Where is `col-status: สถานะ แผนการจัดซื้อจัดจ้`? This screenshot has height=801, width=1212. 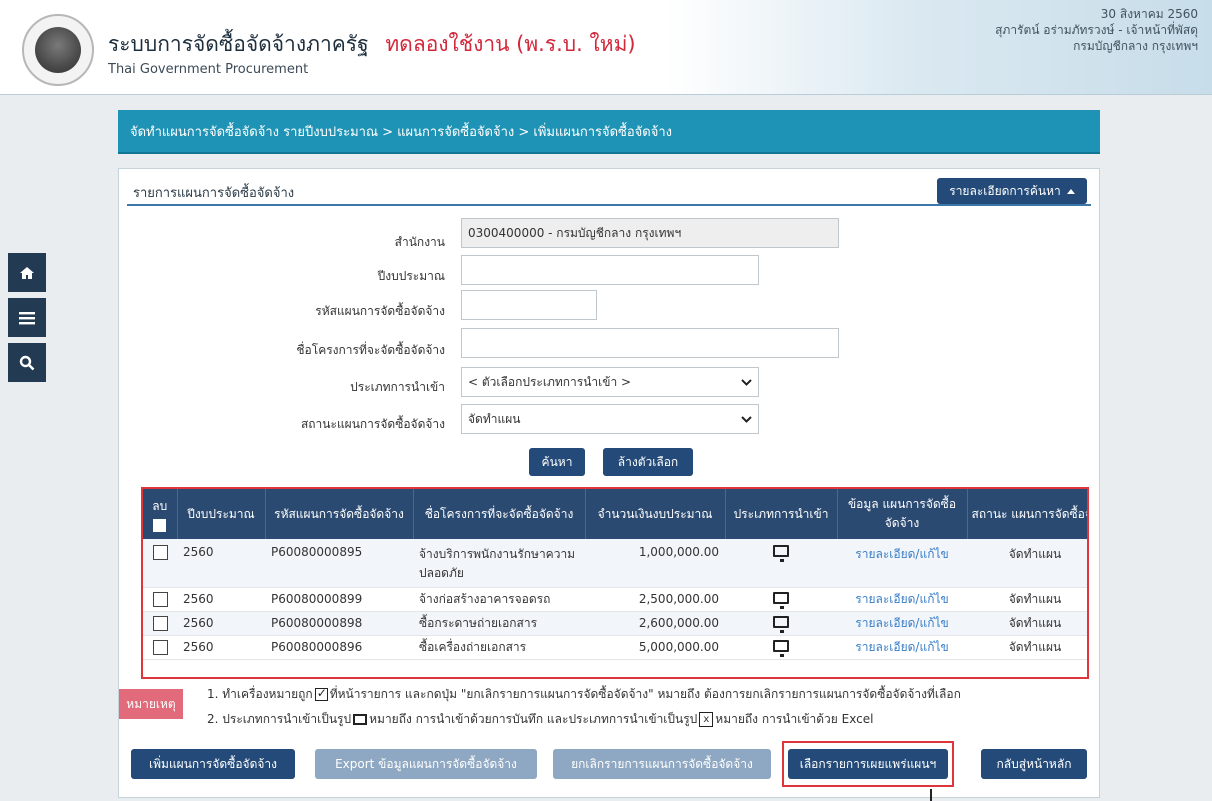 col-status: สถานะ แผนการจัดซื้อจัดจ้ is located at coordinates (1027, 514).